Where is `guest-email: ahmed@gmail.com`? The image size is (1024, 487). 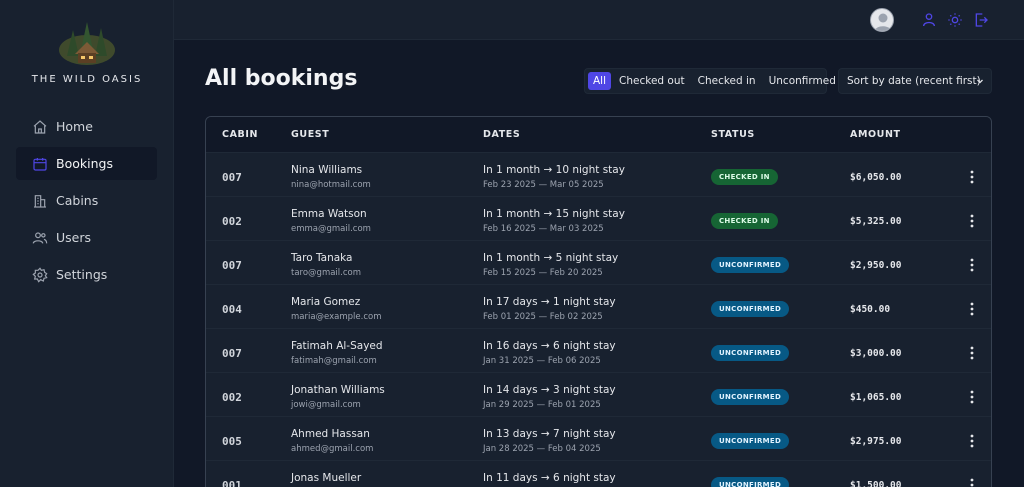
guest-email: ahmed@gmail.com is located at coordinates (332, 449).